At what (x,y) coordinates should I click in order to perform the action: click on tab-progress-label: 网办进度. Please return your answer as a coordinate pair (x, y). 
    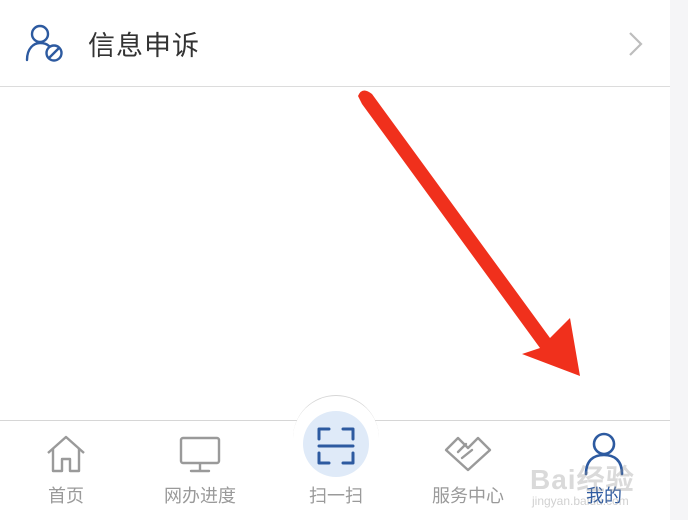
    Looking at the image, I should click on (200, 496).